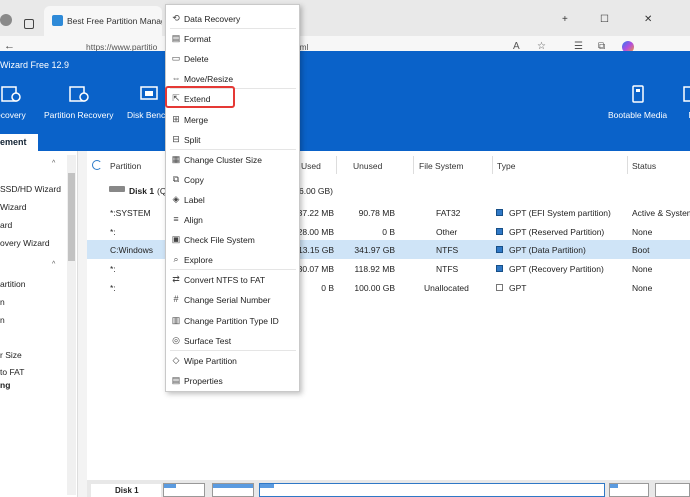  I want to click on tab-partition-management: ement, so click(19, 142).